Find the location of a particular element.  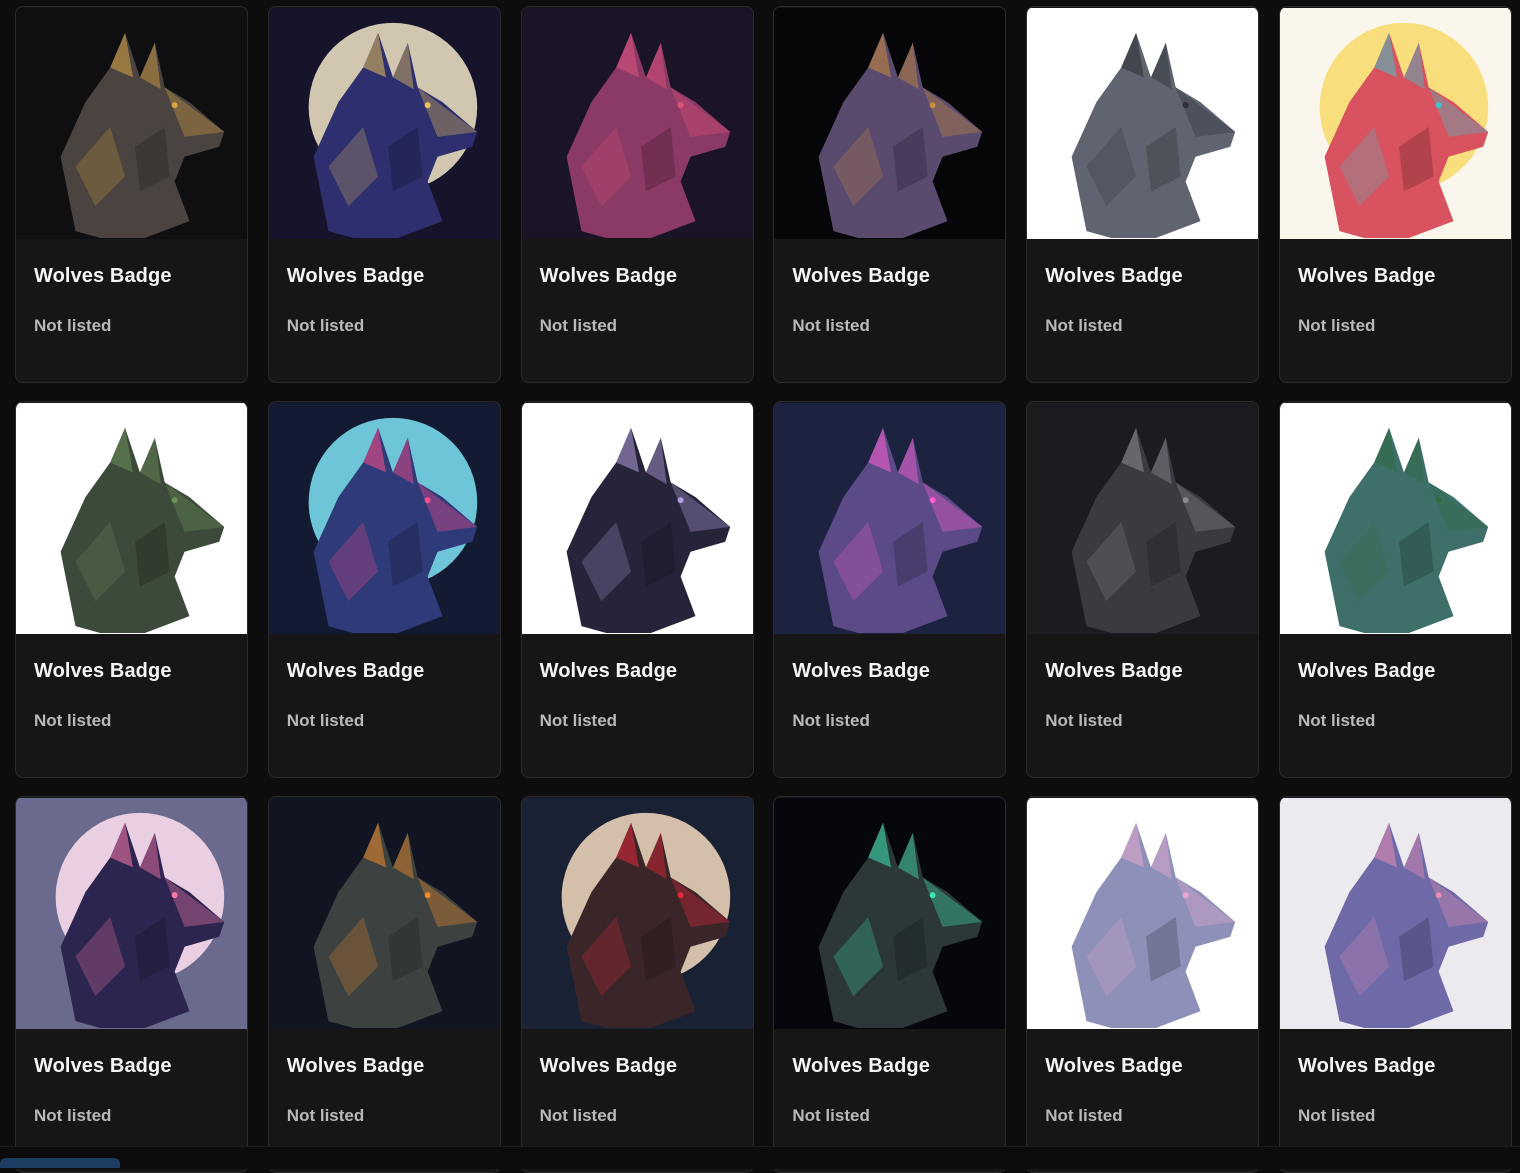

wolf-rainbow-icon is located at coordinates (1395, 123).